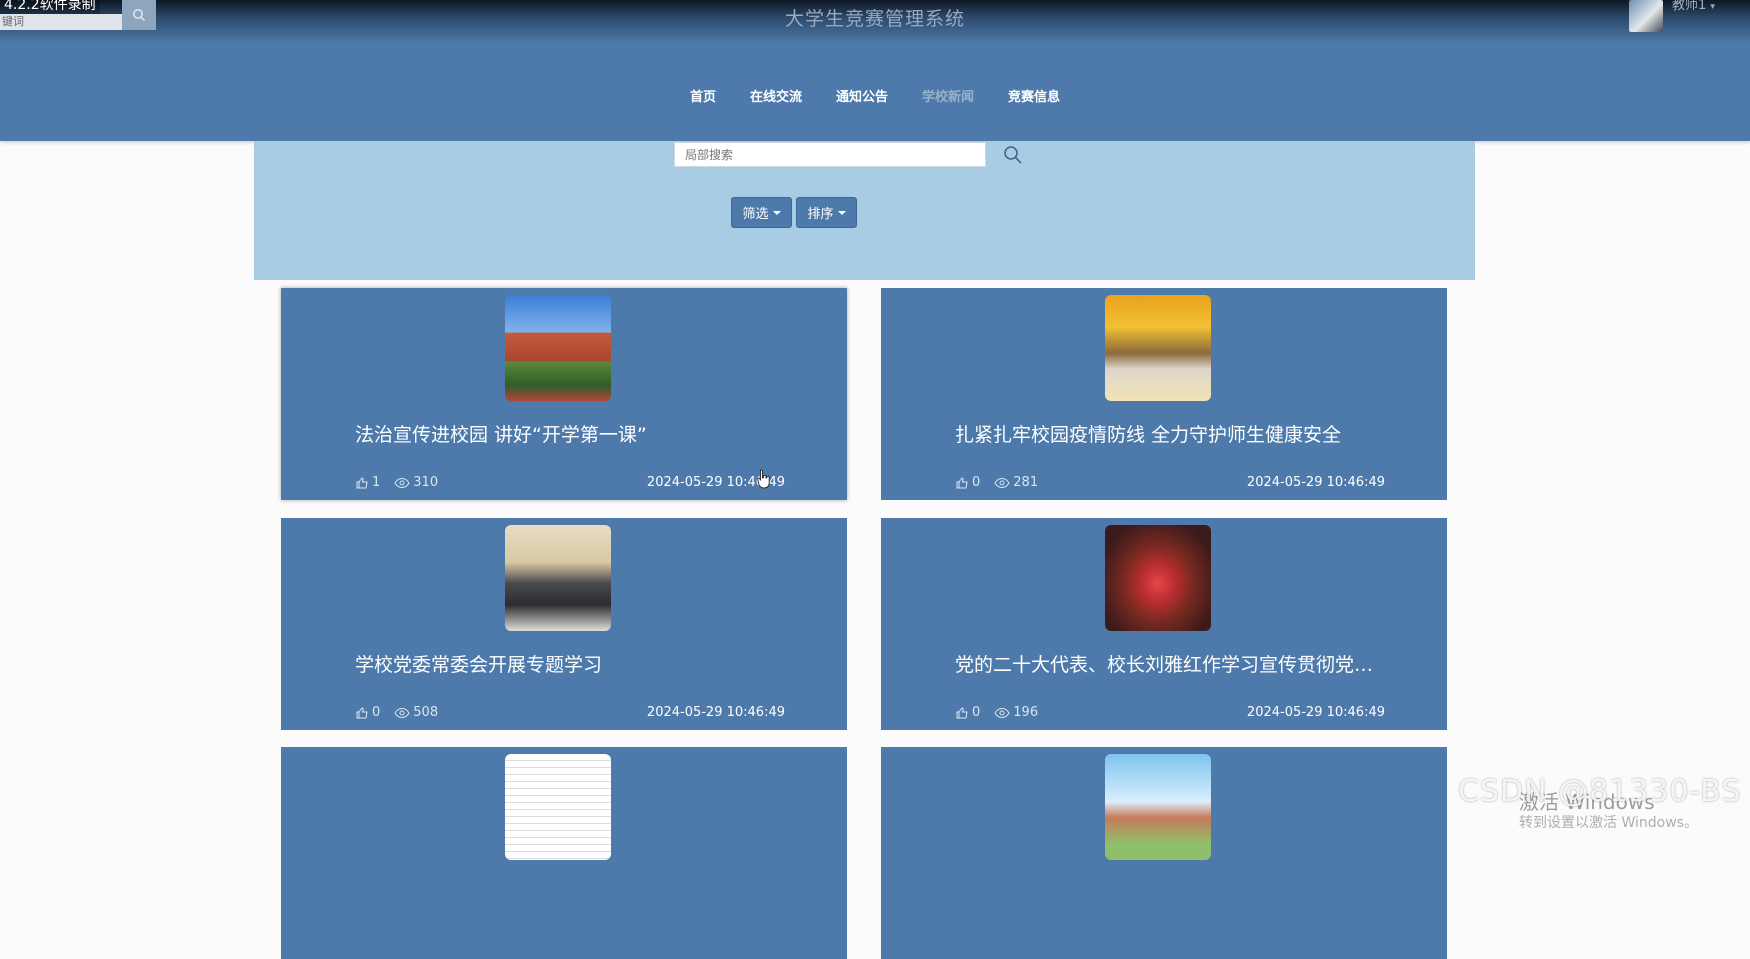 This screenshot has width=1750, height=959. I want to click on news-card: 学校党委常委会开展专题学习 0 508 2024-05-29 10:46:49, so click(564, 624).